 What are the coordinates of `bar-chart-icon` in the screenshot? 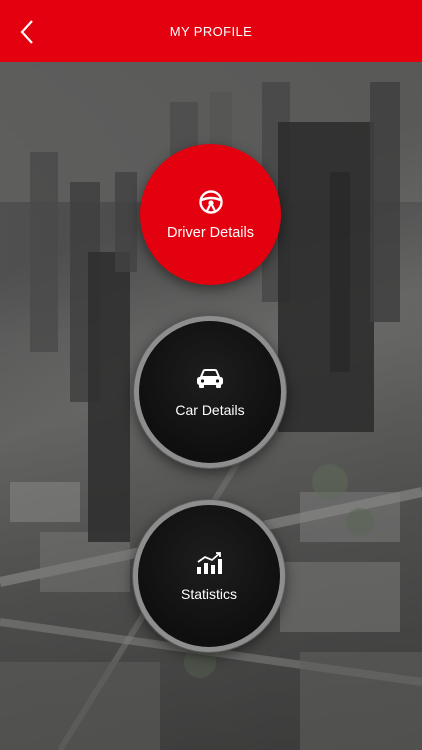 It's located at (209, 563).